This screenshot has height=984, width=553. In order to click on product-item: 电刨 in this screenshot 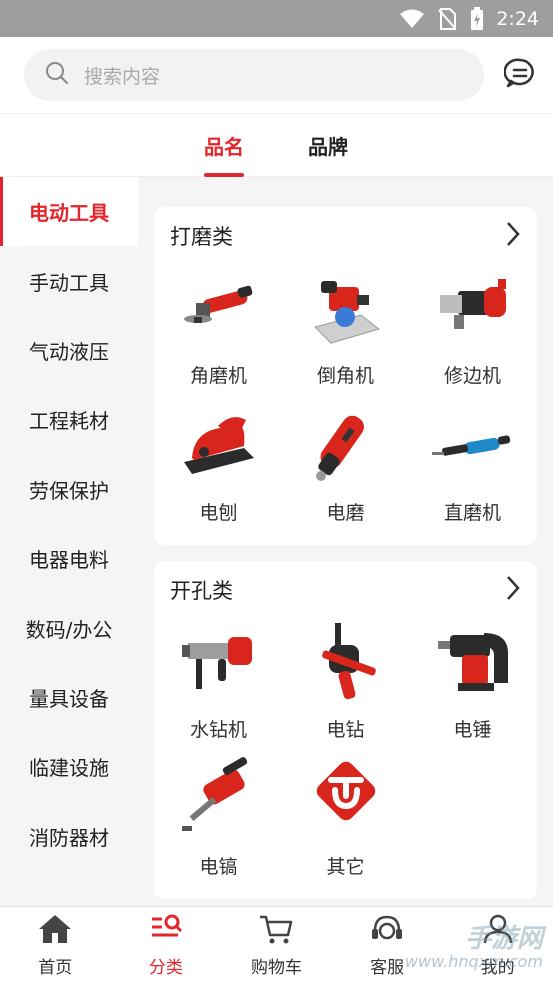, I will do `click(218, 470)`.